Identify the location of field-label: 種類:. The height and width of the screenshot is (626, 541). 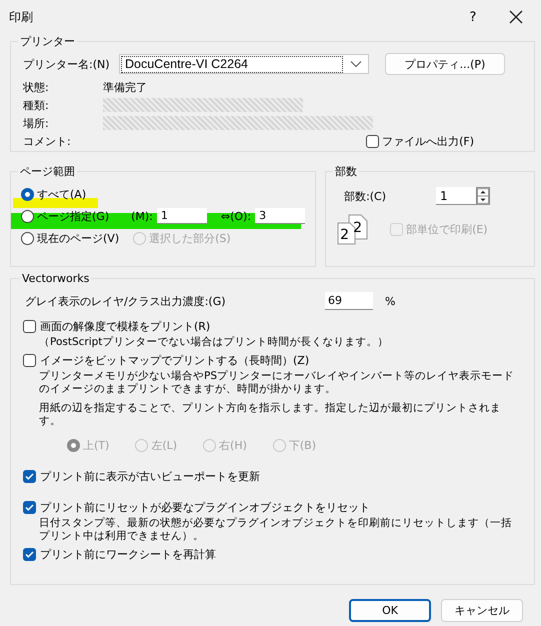
(36, 105).